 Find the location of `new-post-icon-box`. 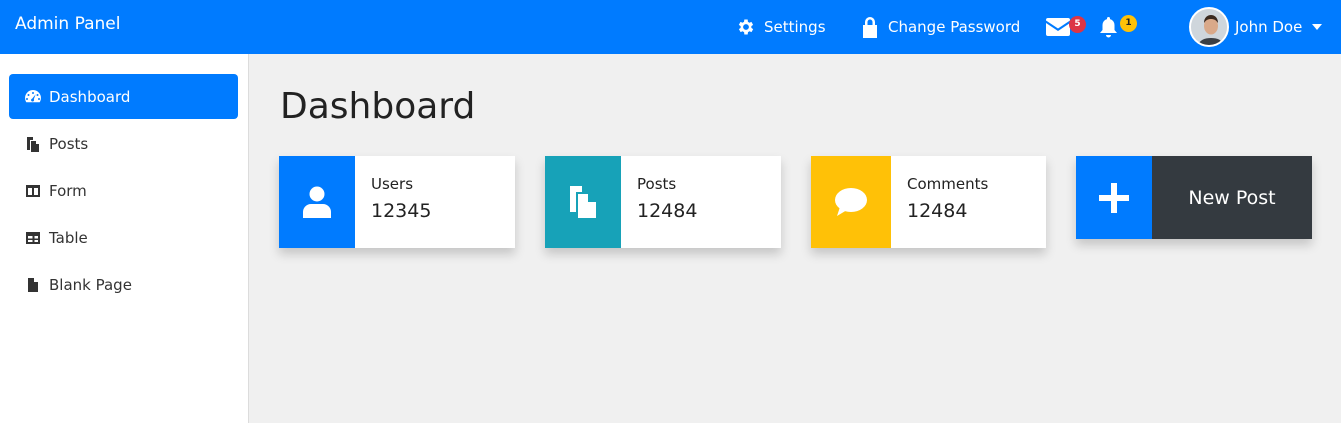

new-post-icon-box is located at coordinates (1114, 197).